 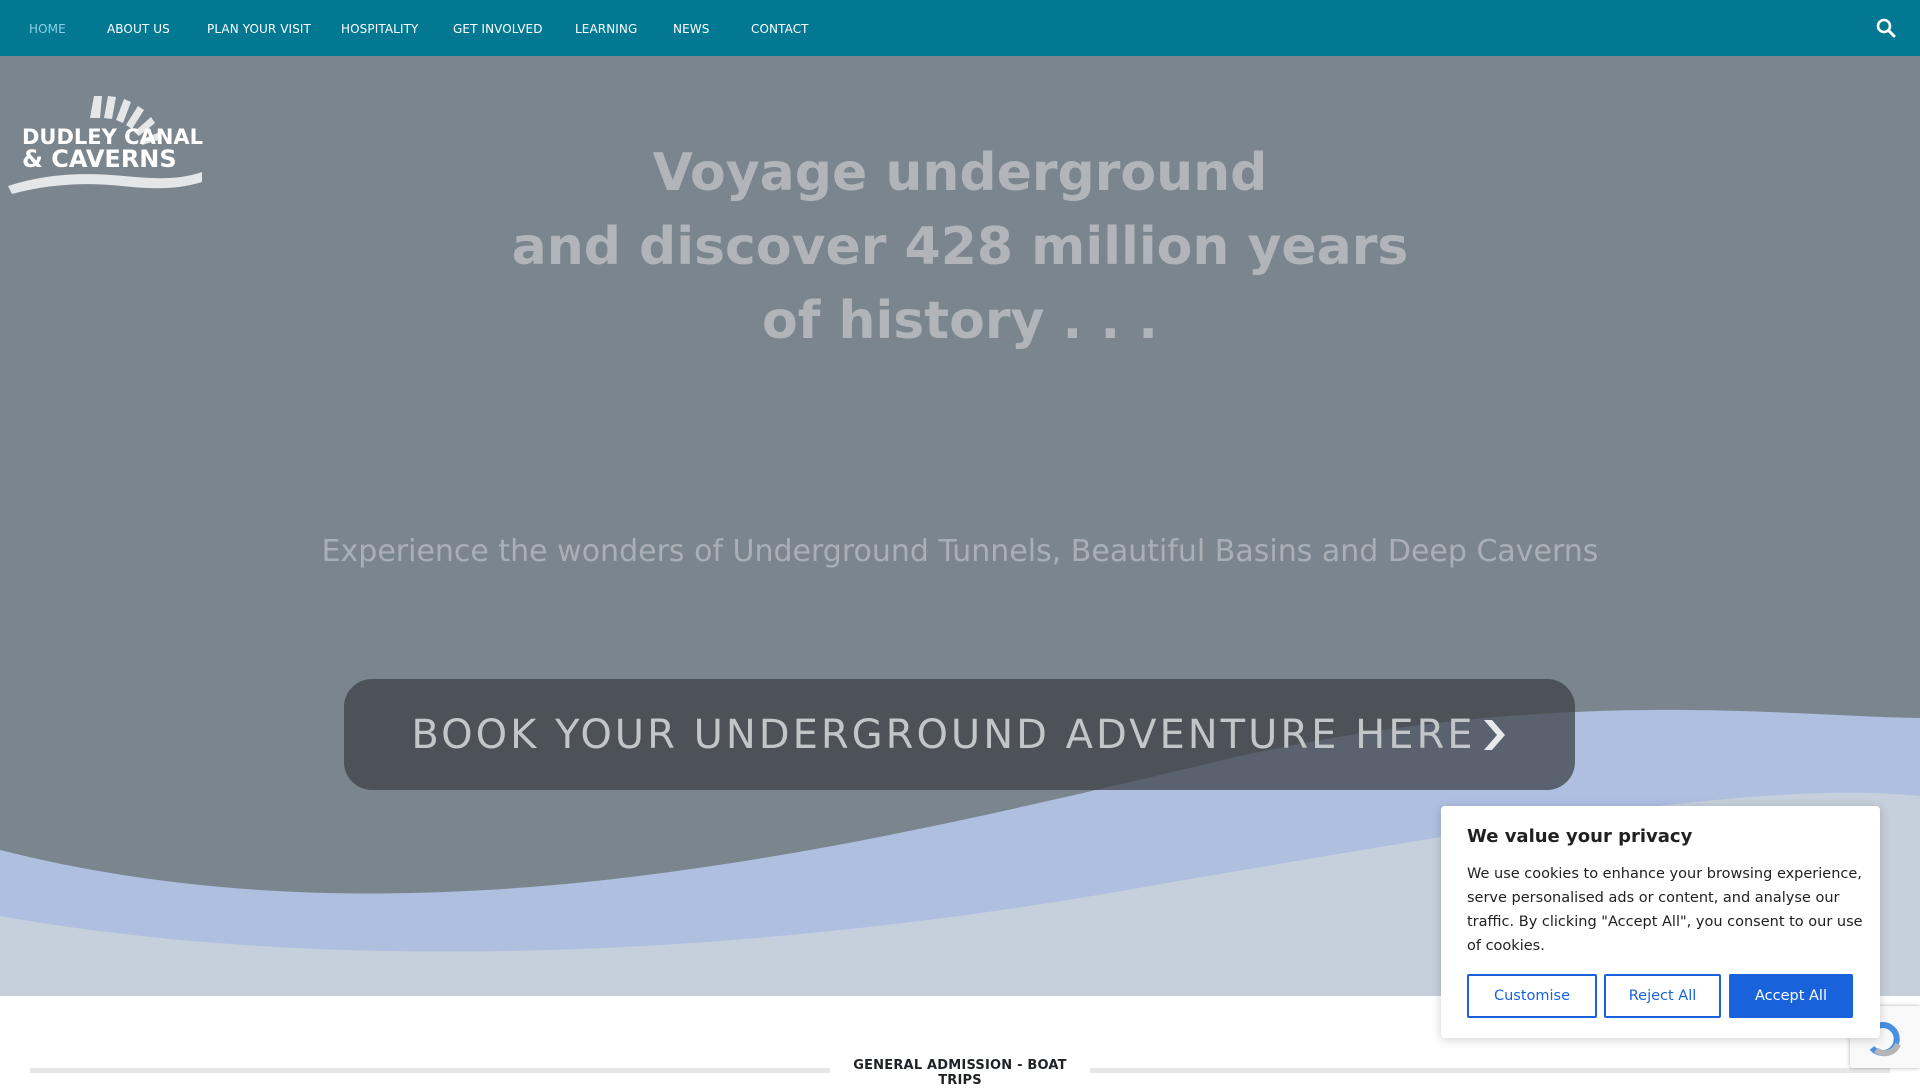 What do you see at coordinates (259, 29) in the screenshot?
I see `nav-item-plan-your-visit: PLAN YOUR VISIT` at bounding box center [259, 29].